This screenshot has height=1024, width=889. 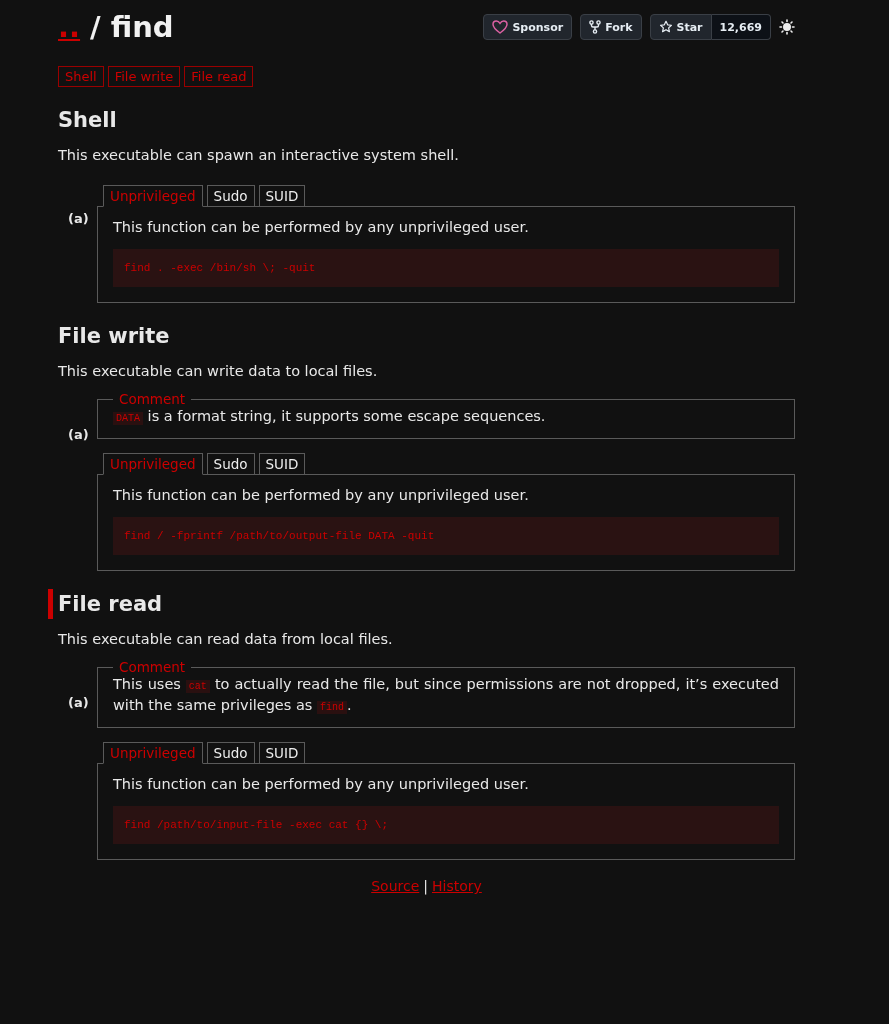 What do you see at coordinates (259, 155) in the screenshot?
I see `section-description: This executable can spawn an interactive system shell.` at bounding box center [259, 155].